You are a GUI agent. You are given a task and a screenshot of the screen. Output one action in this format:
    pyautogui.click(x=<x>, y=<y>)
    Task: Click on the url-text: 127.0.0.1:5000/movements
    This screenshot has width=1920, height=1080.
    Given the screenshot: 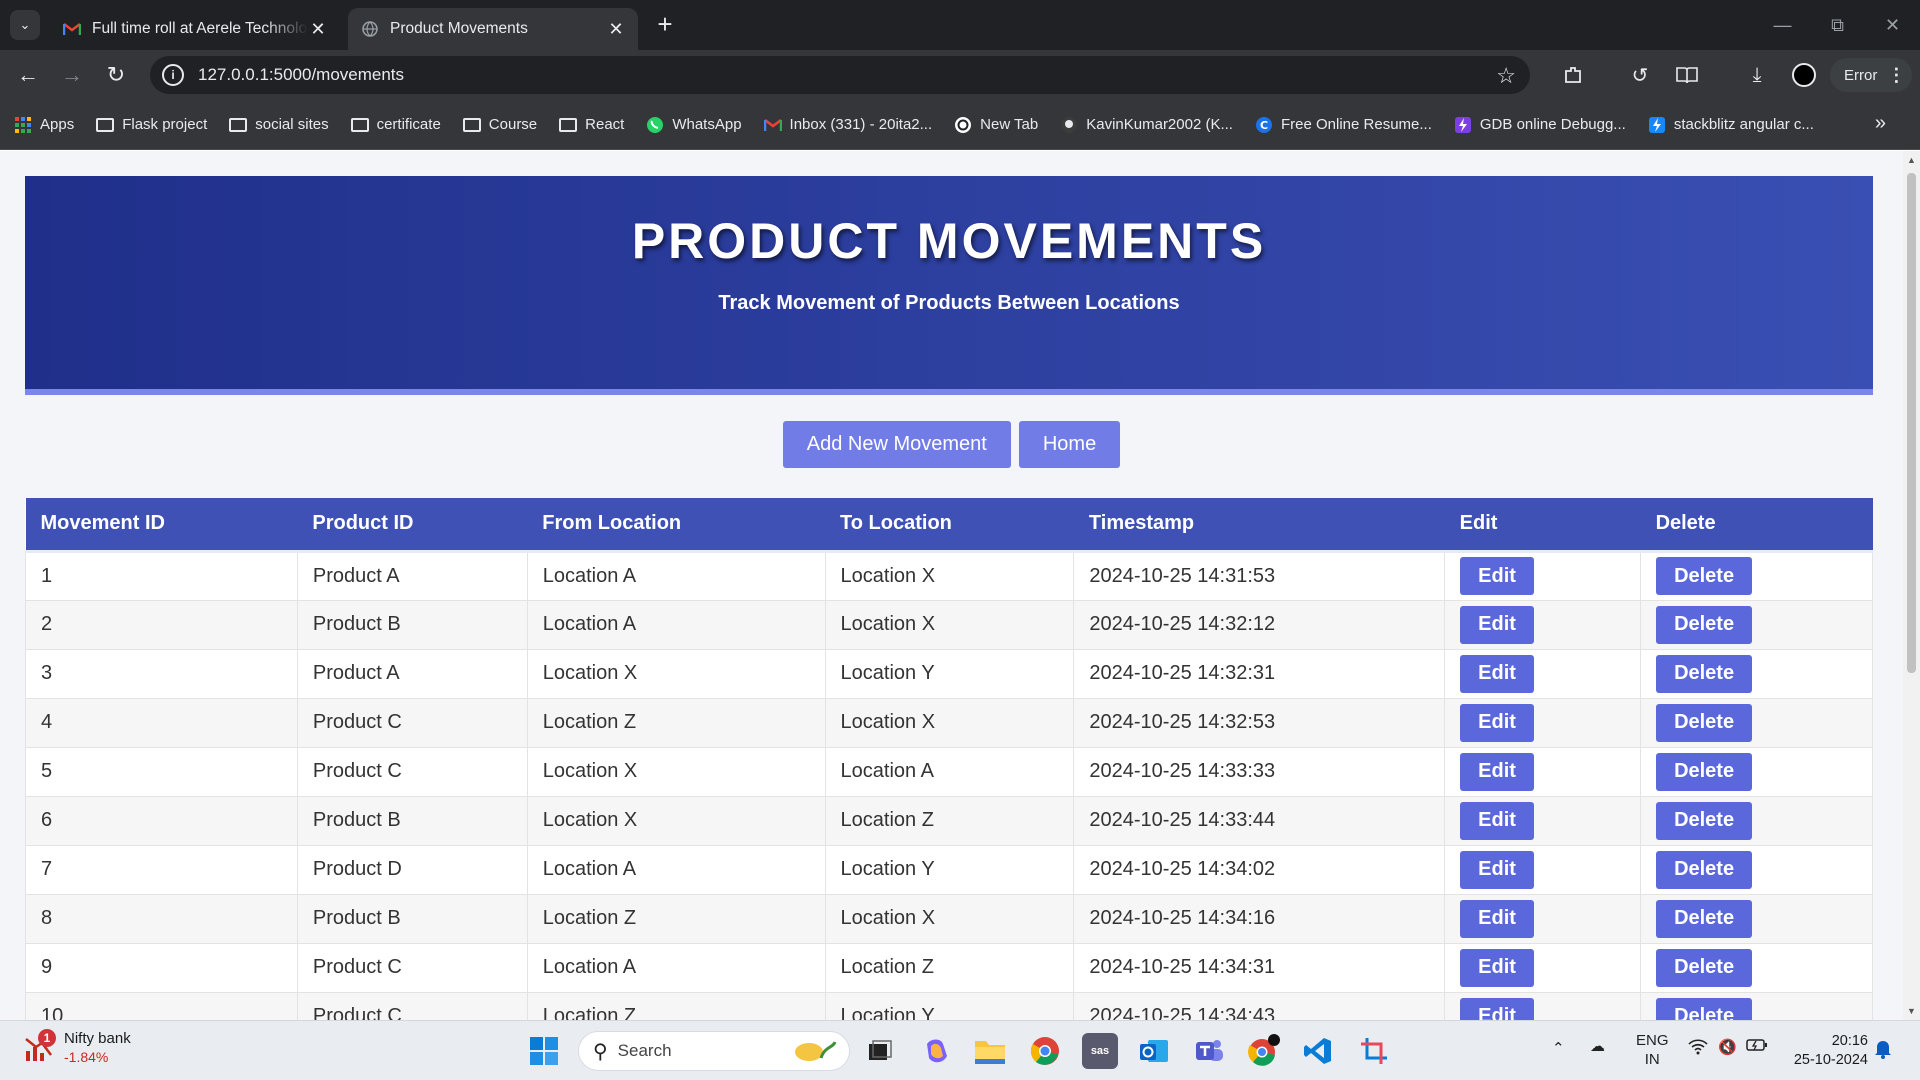 What is the action you would take?
    pyautogui.click(x=301, y=75)
    